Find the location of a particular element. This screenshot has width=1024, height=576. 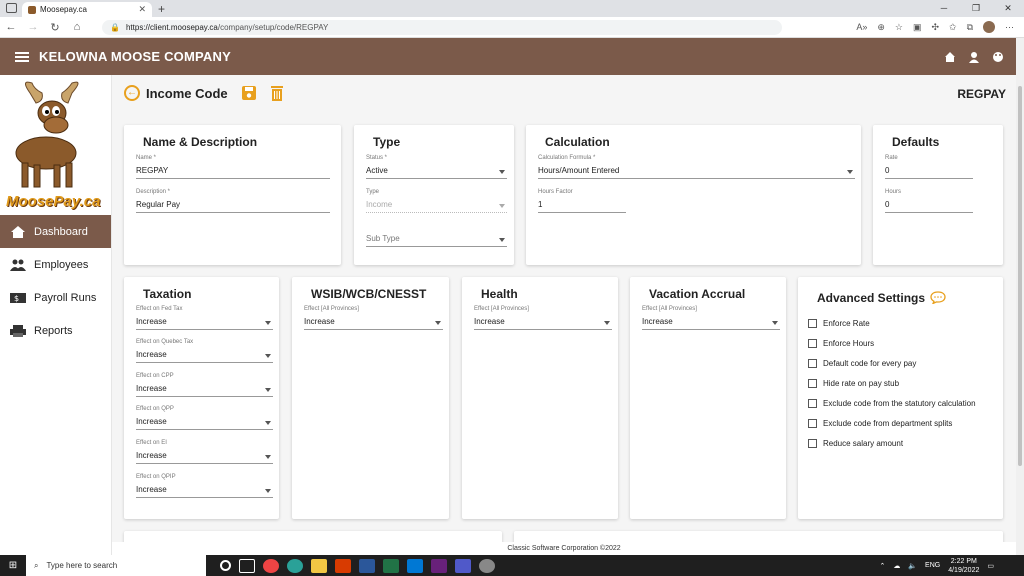

palette-icon is located at coordinates (998, 57).